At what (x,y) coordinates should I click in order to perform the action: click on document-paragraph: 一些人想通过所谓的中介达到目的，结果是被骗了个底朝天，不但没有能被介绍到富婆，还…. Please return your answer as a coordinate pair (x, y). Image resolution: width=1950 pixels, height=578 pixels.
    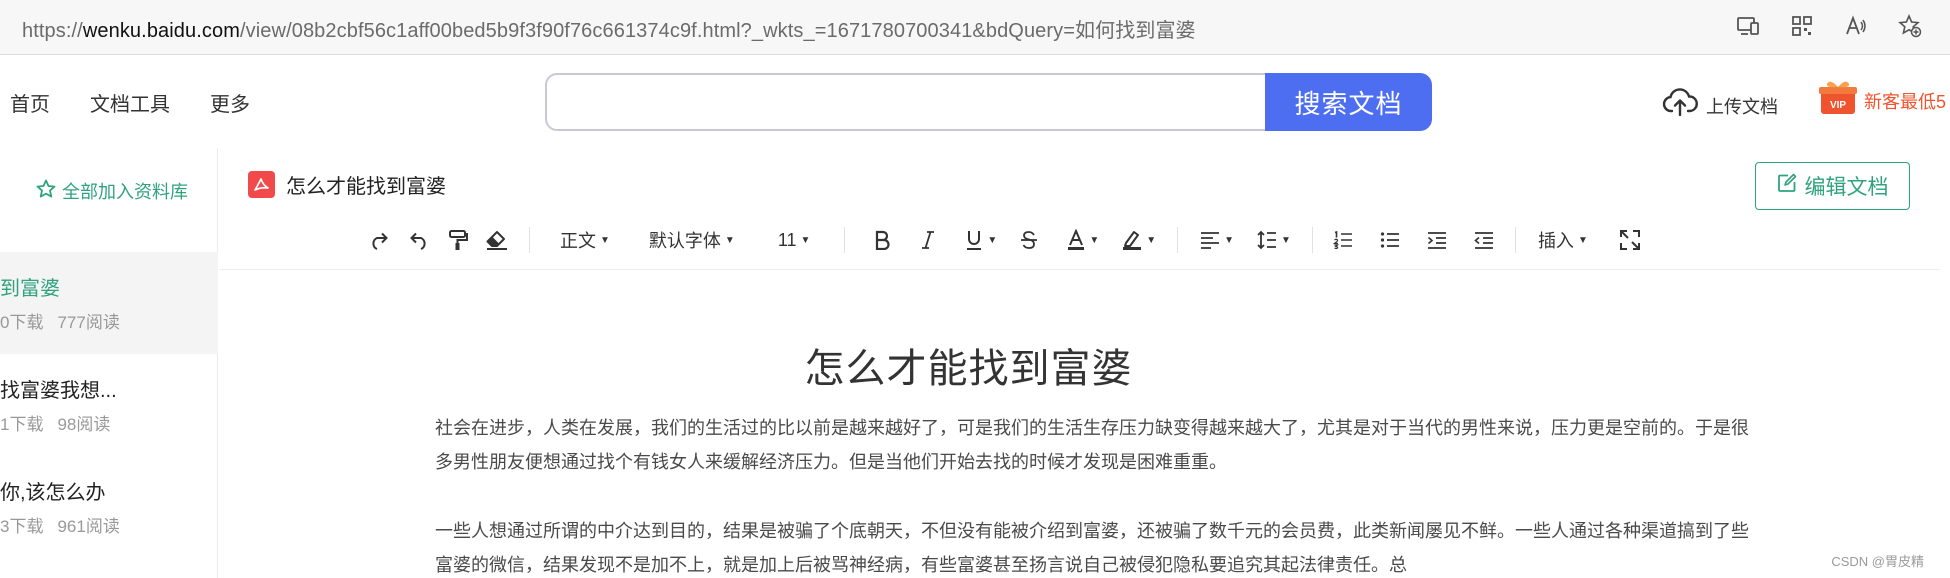
    Looking at the image, I should click on (1092, 548).